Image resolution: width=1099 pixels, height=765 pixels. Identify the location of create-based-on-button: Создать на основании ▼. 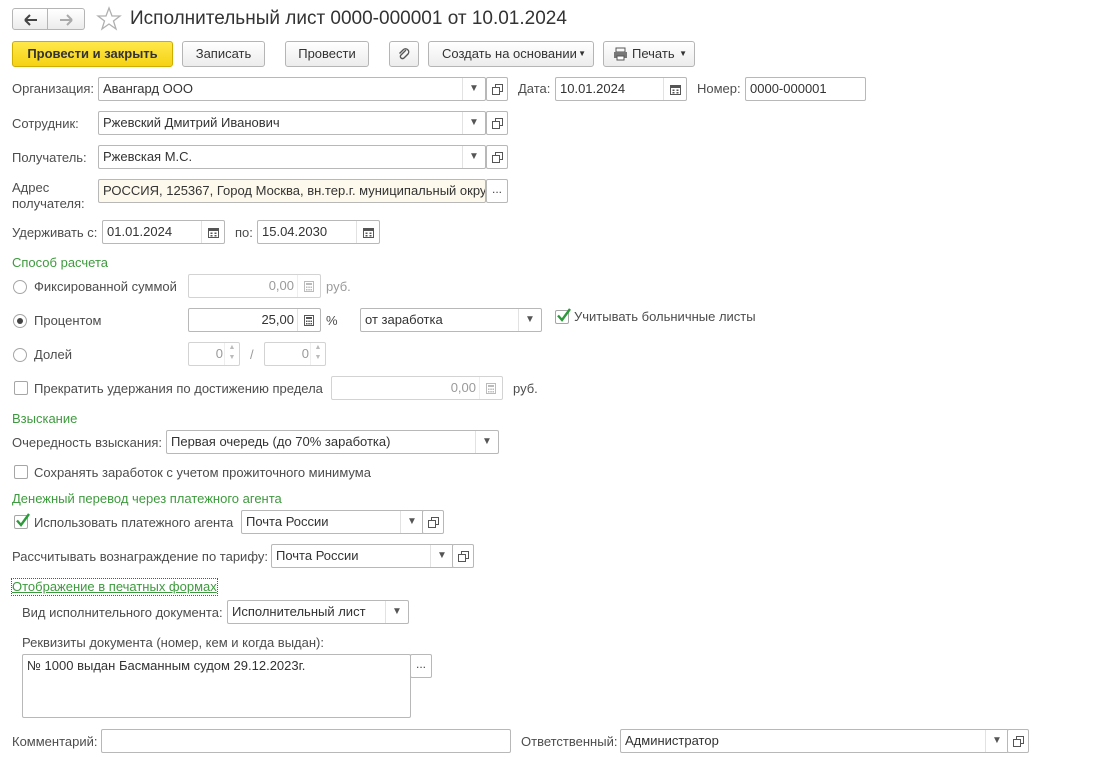
(511, 54).